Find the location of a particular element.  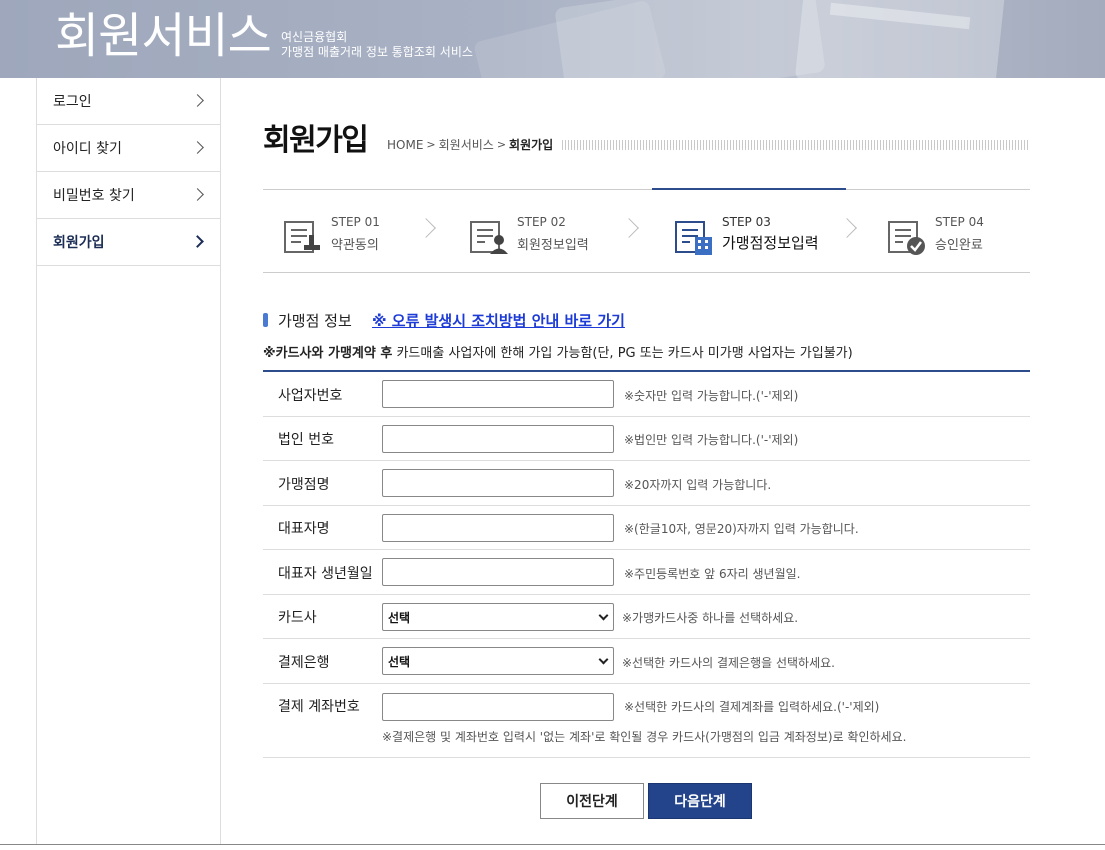

error-guide-link: ※ 오류 발생시 조치방법 안내 바로 가기 is located at coordinates (498, 320).